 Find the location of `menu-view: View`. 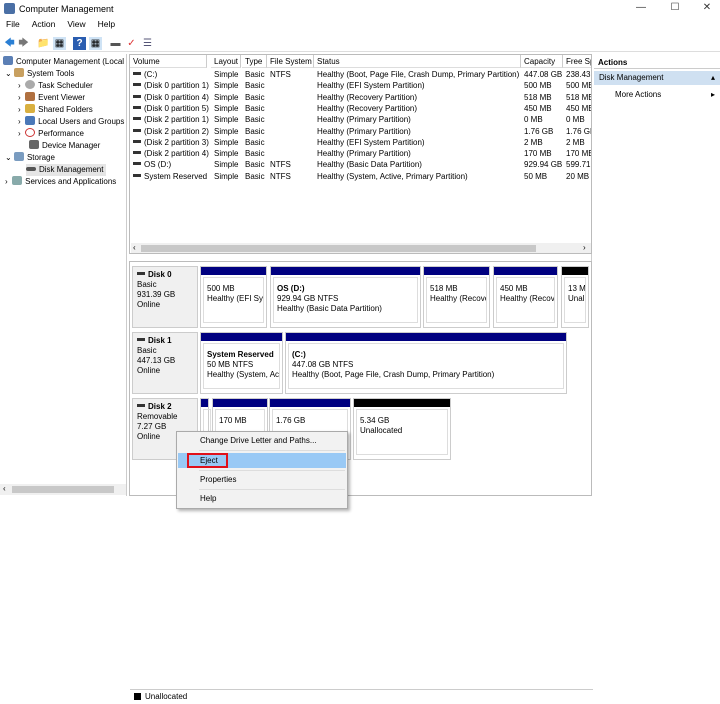

menu-view: View is located at coordinates (76, 24).